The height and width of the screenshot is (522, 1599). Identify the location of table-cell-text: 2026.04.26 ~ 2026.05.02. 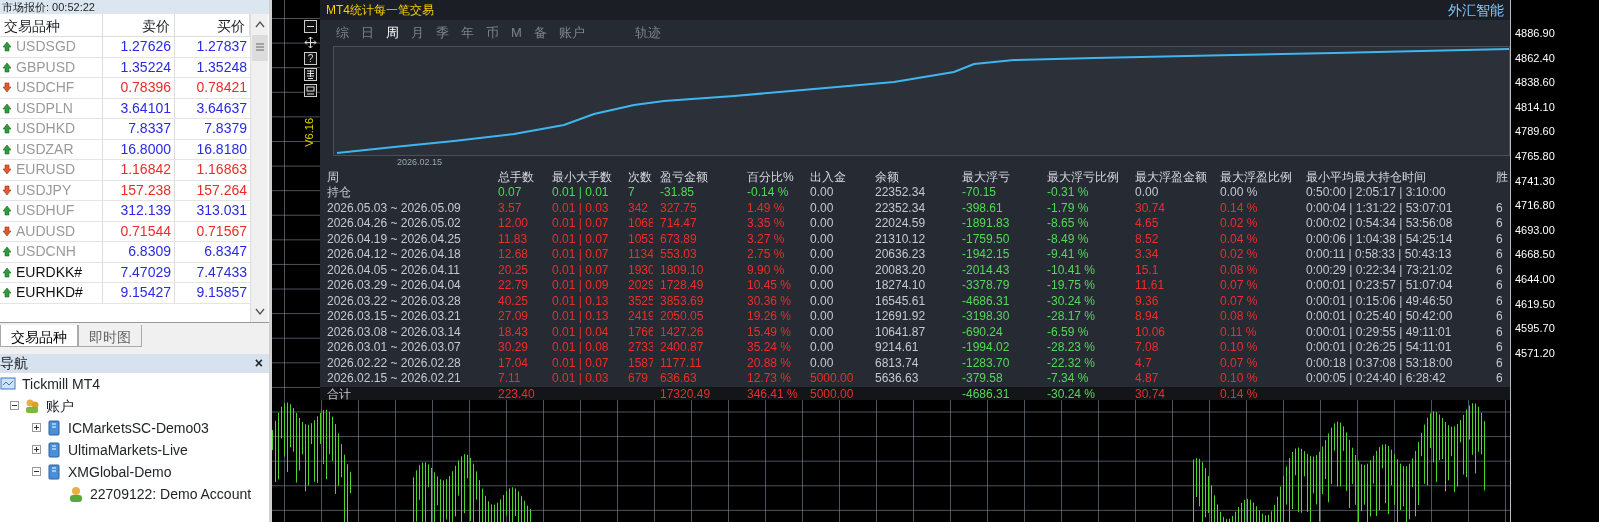
(394, 224).